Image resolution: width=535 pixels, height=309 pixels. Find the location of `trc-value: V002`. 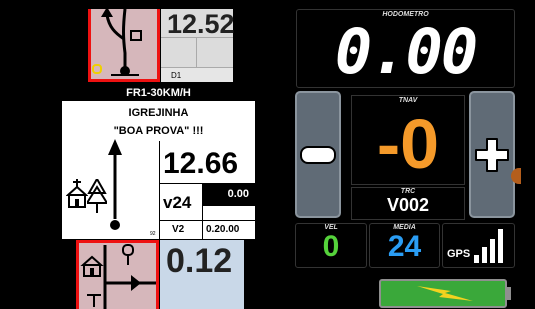

trc-value: V002 is located at coordinates (408, 205).